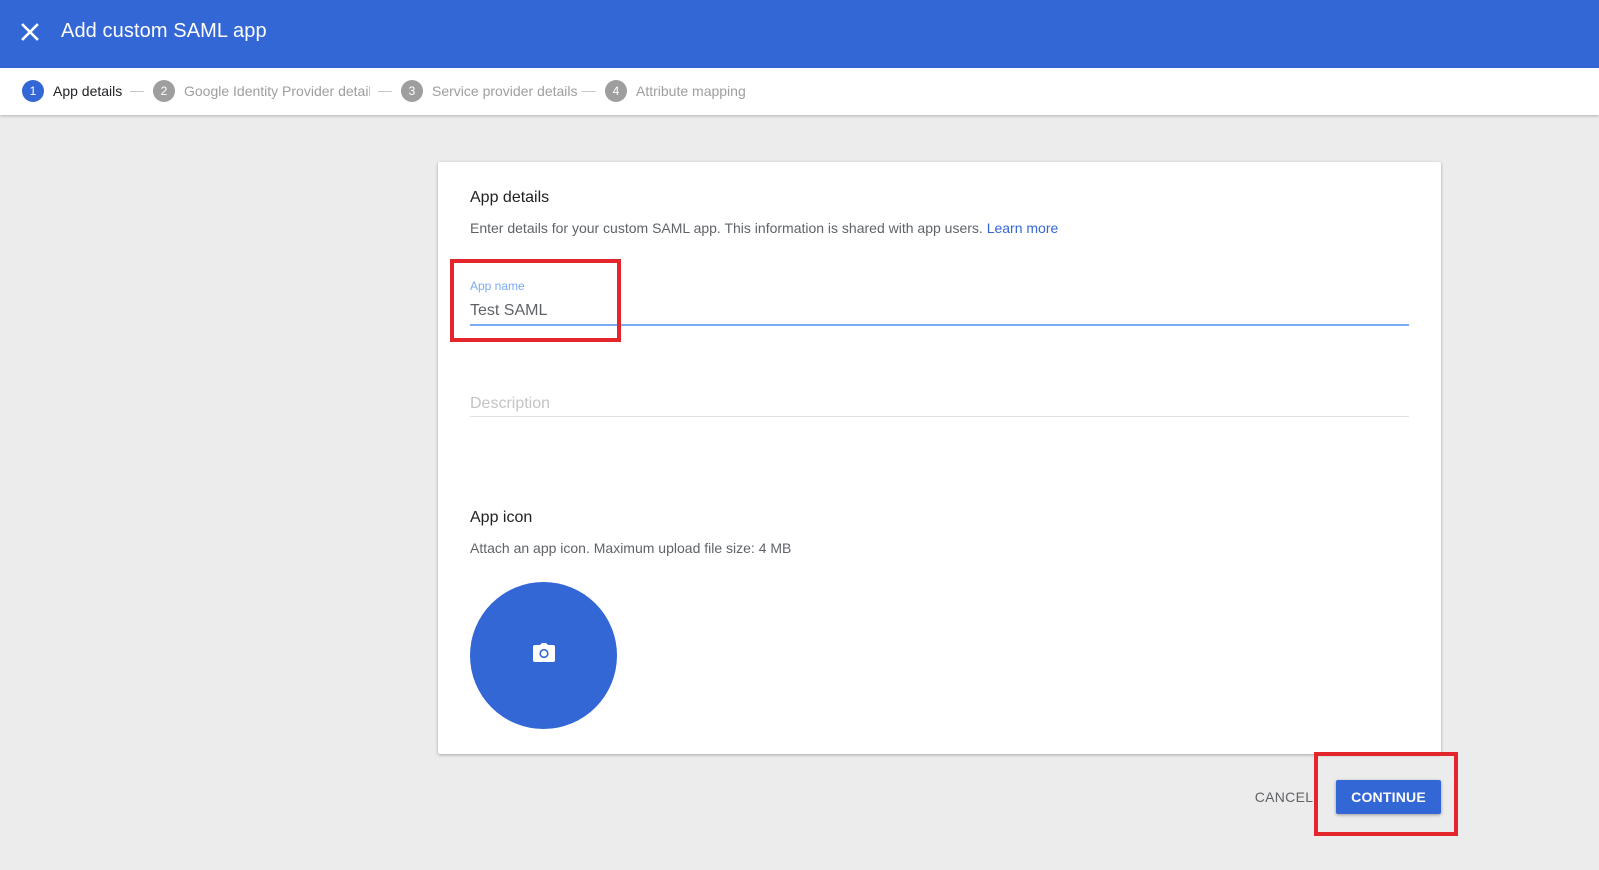 This screenshot has height=870, width=1599. I want to click on step-label: App details, so click(88, 91).